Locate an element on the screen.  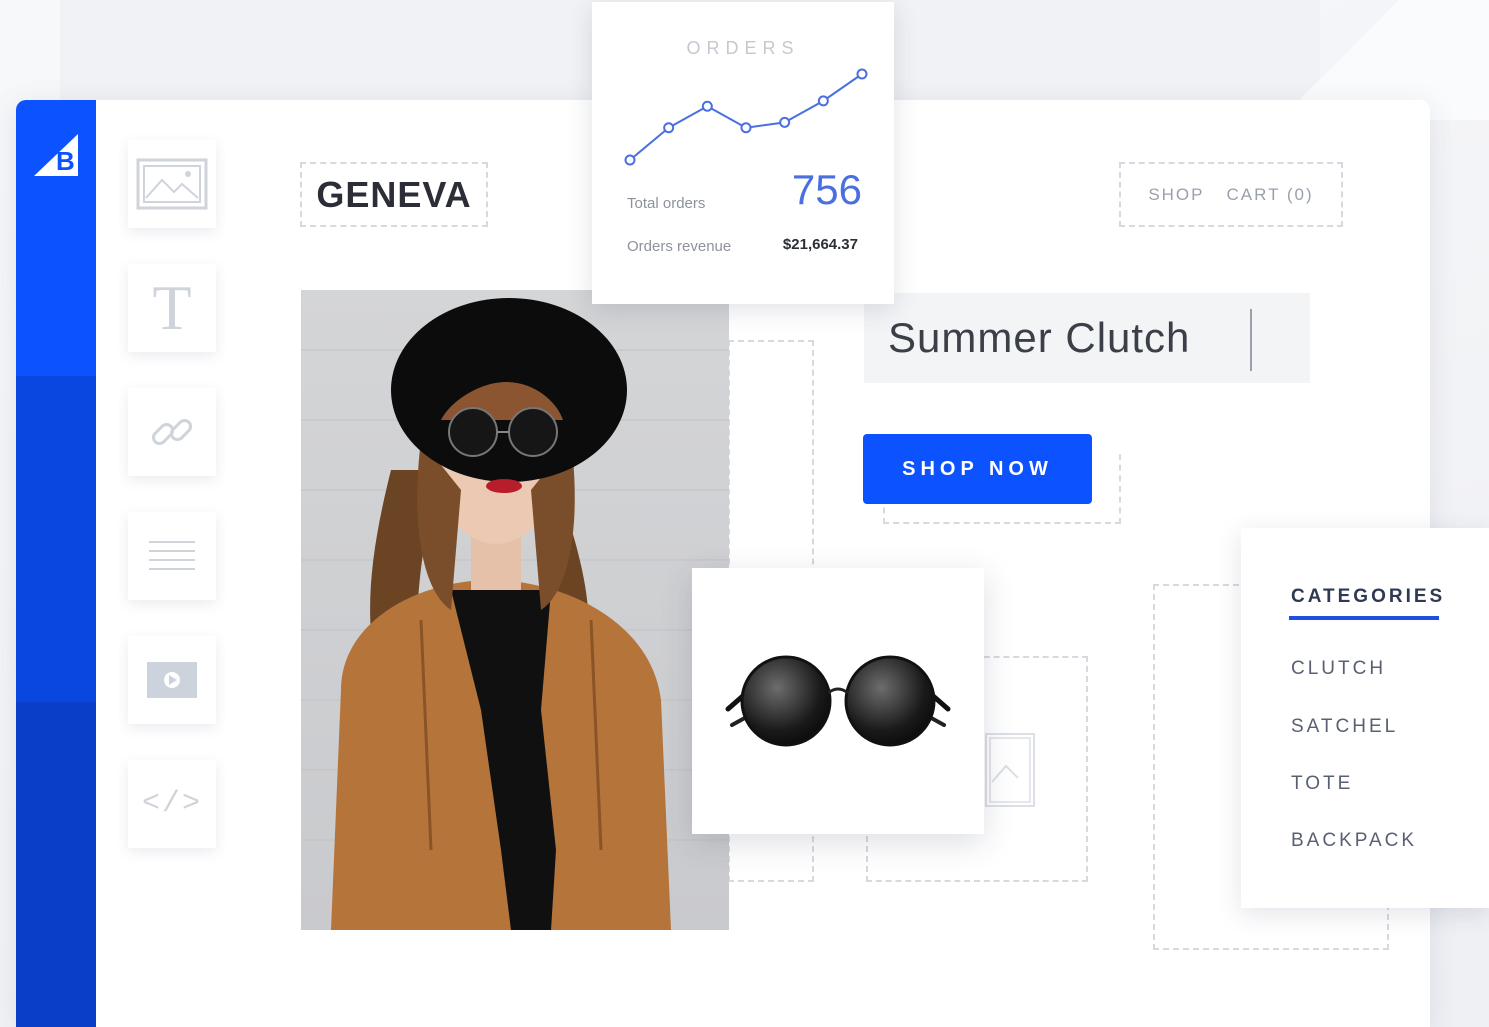
code-tool-button: </> is located at coordinates (172, 804).